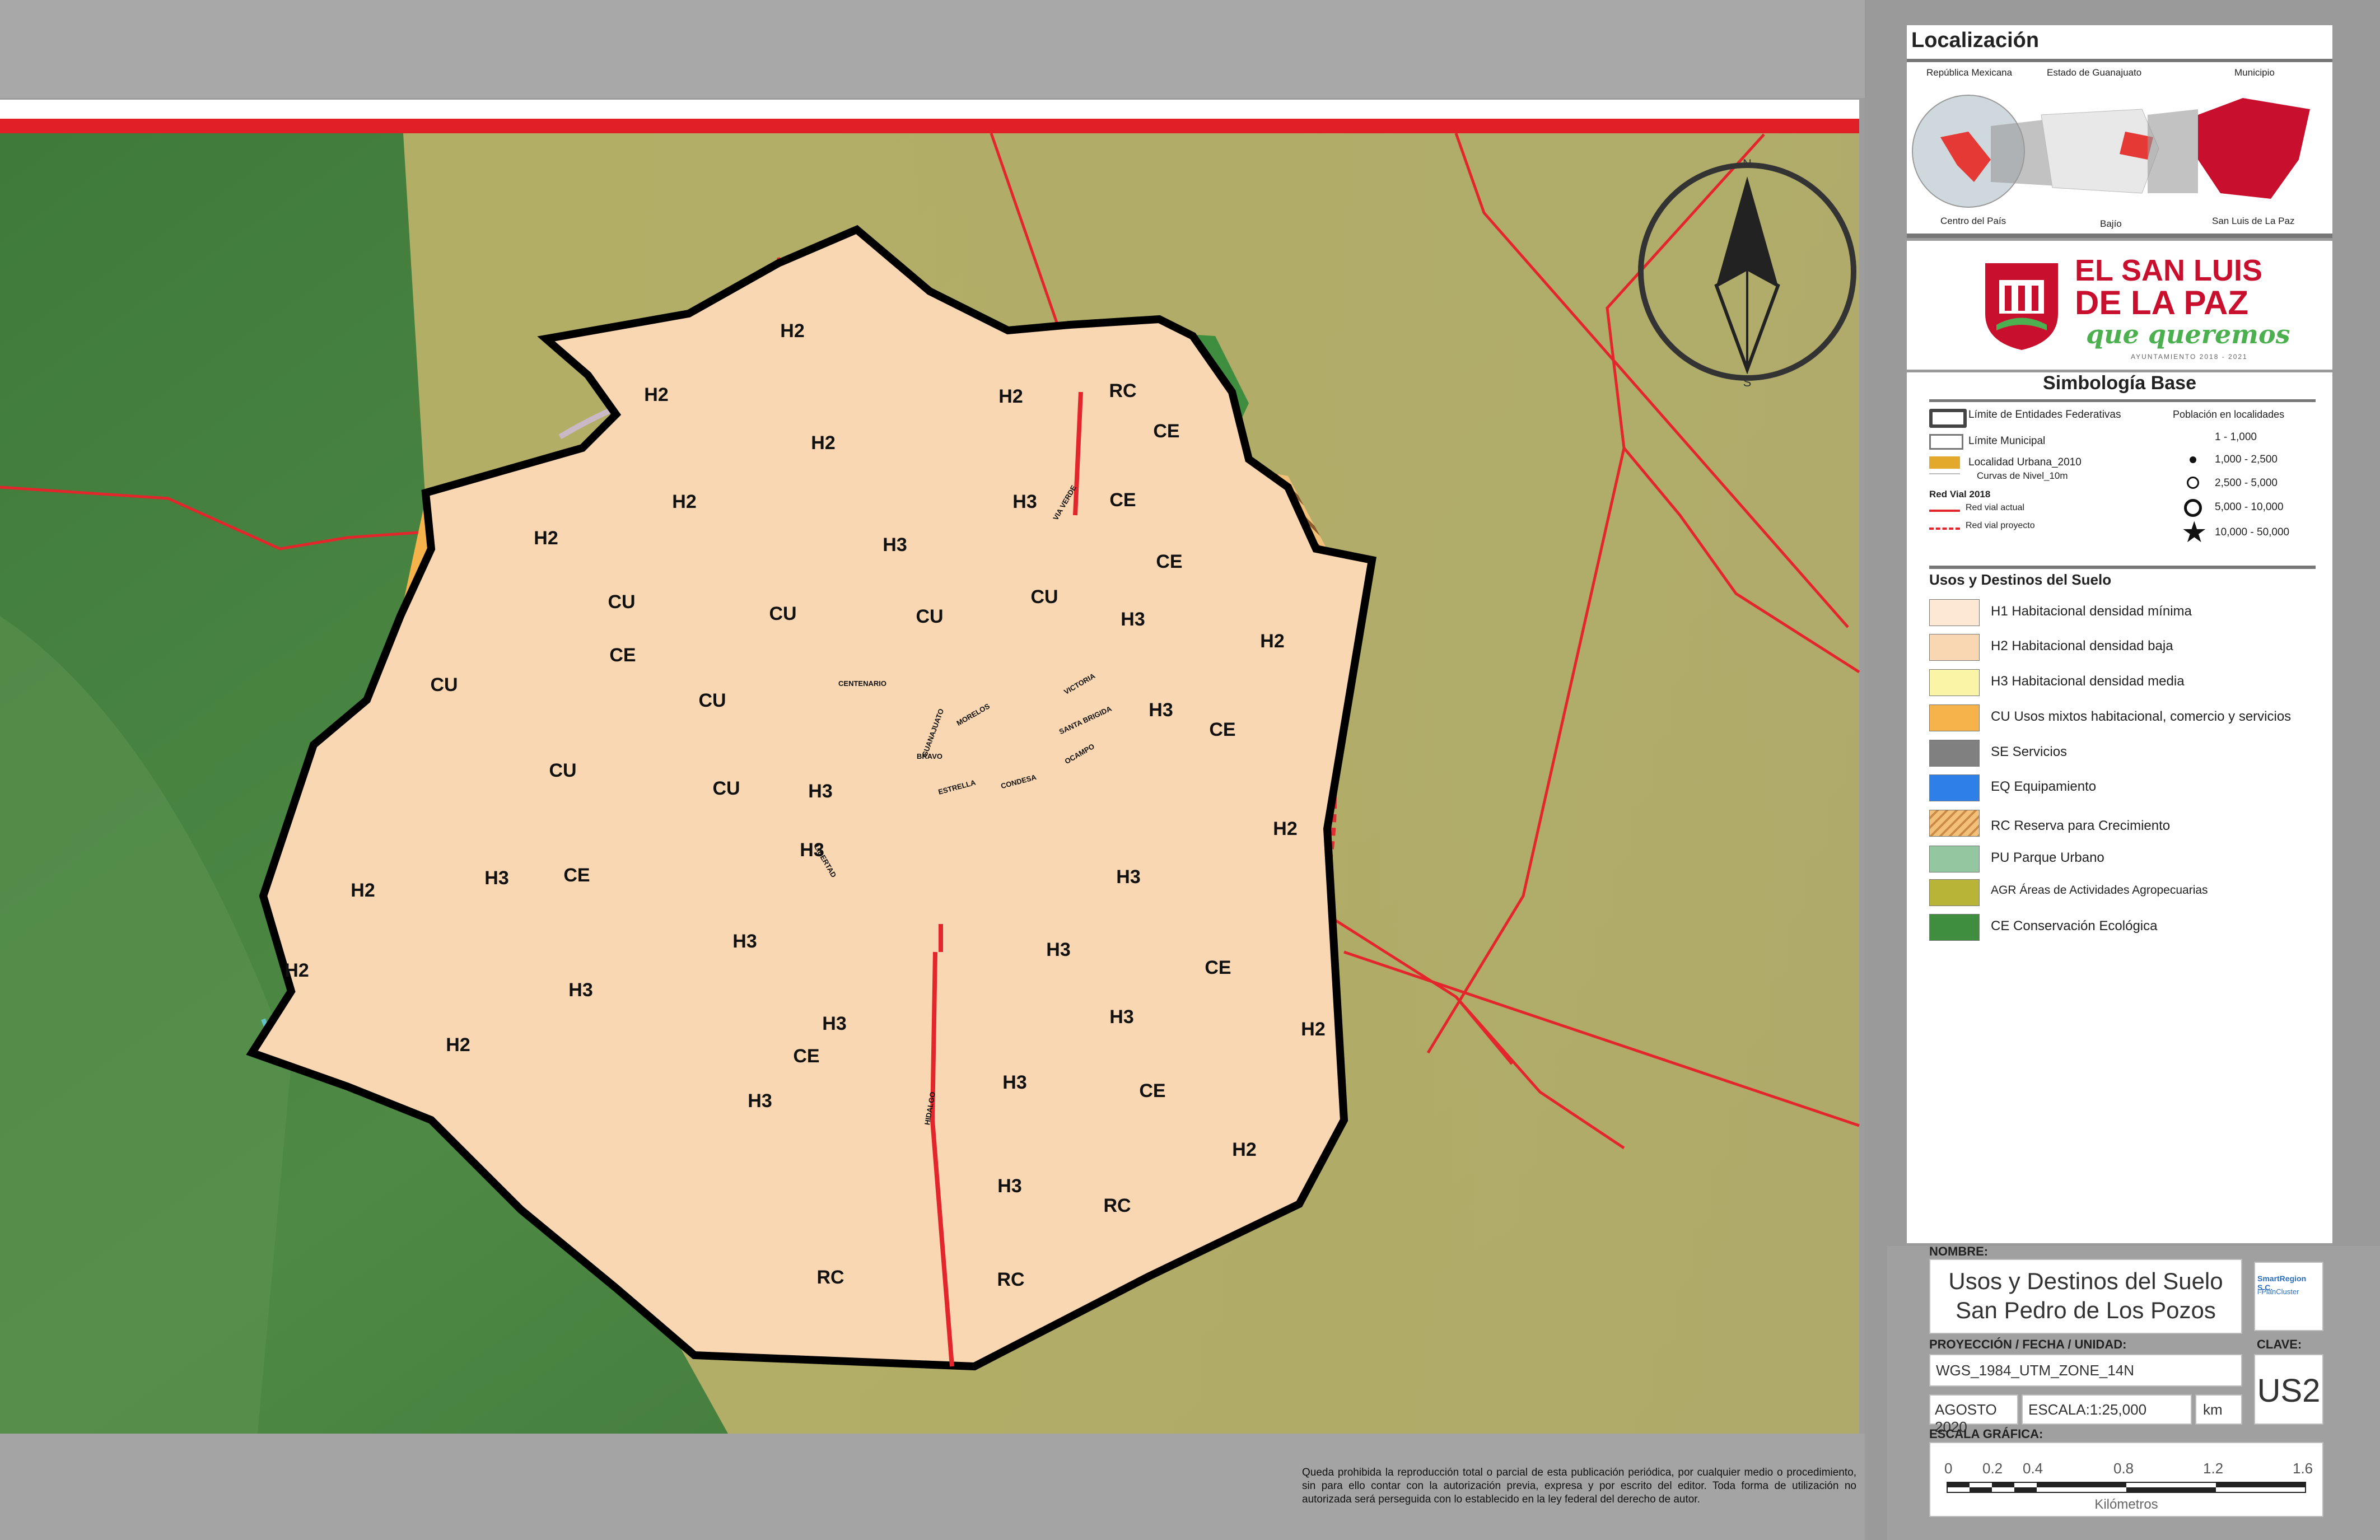  What do you see at coordinates (2250, 507) in the screenshot?
I see `pob-4: 5,000 - 10,000` at bounding box center [2250, 507].